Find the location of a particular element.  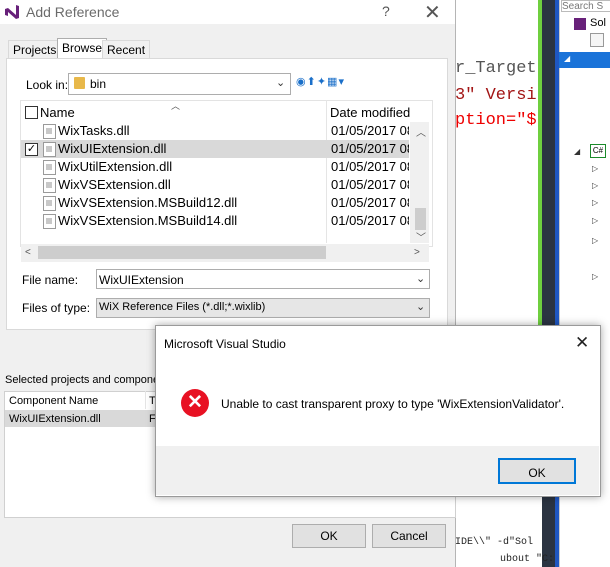

code-line: r_Target is located at coordinates (496, 68).